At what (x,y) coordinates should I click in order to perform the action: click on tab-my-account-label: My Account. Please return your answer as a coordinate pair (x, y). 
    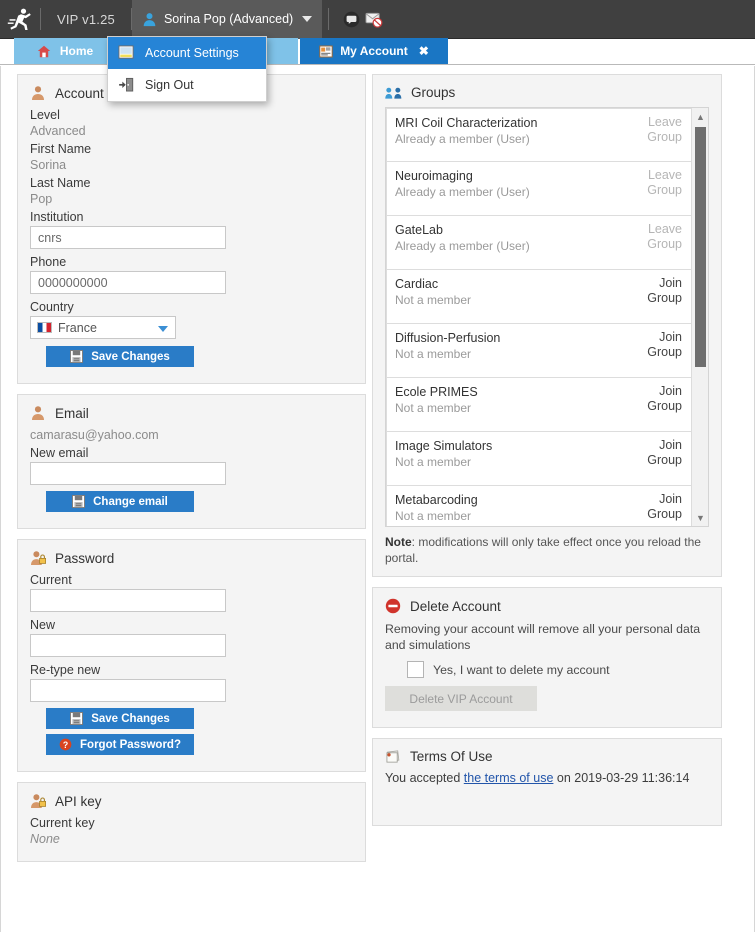
    Looking at the image, I should click on (374, 51).